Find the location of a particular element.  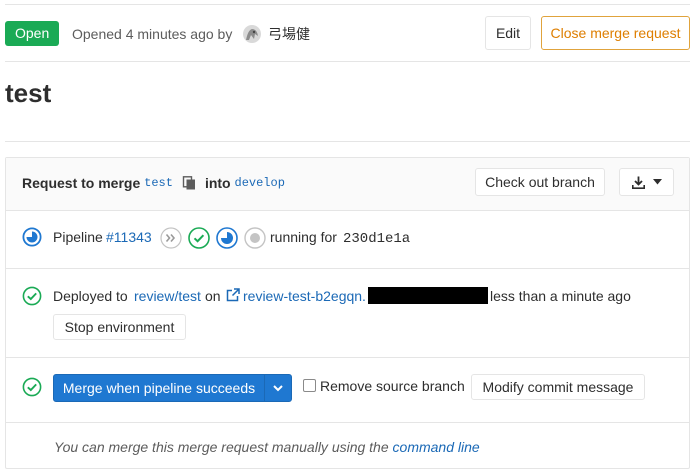

remove-source-branch-checkbox is located at coordinates (309, 385).